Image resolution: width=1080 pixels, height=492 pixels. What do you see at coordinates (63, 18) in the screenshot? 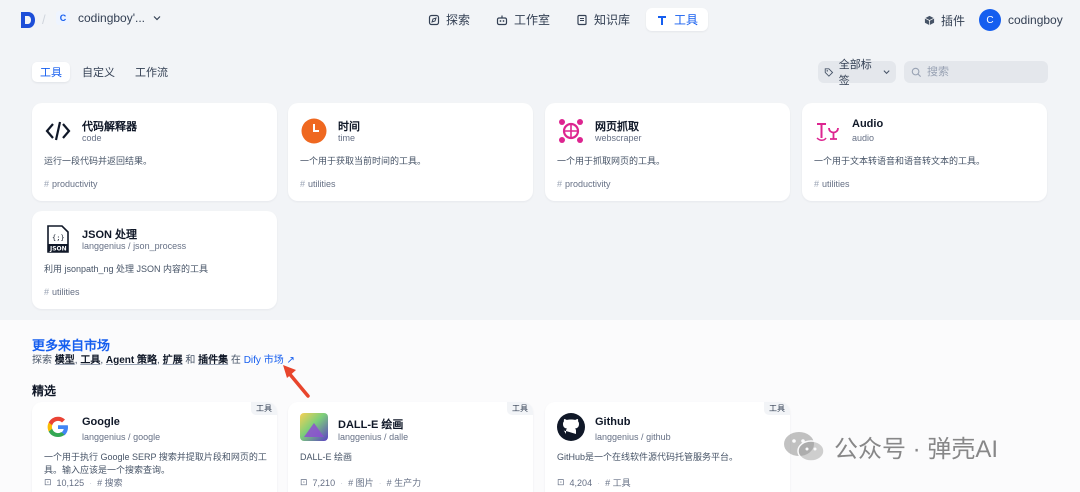
I see `workspace-avatar: C` at bounding box center [63, 18].